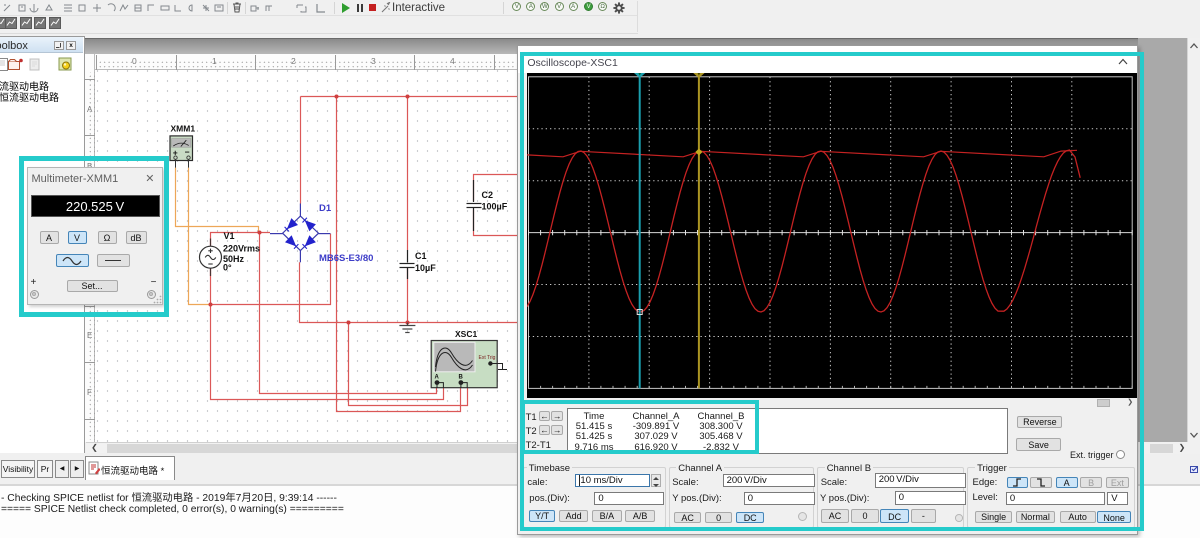 The image size is (1200, 538). Describe the element at coordinates (183, 129) in the screenshot. I see `svg-text: XMM1` at that location.